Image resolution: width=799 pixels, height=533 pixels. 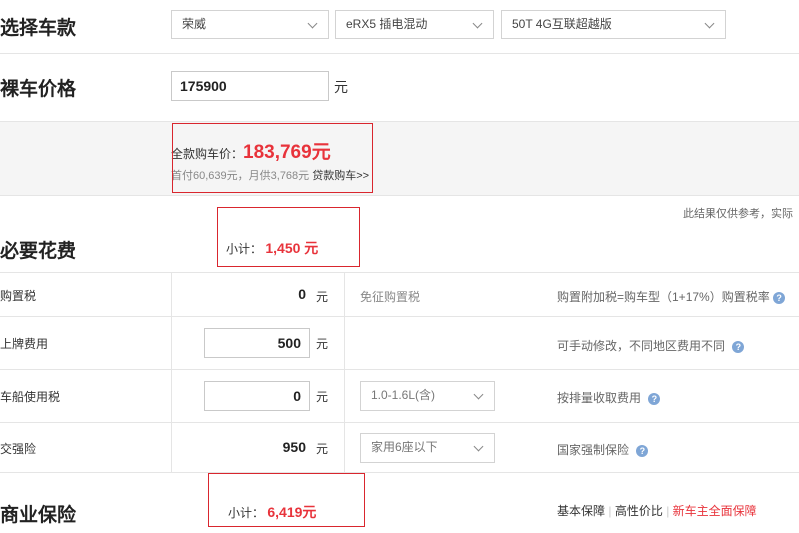 I want to click on purchase-tax-note: 购置附加税=购车型（1+17%）购置税率 ?, so click(x=671, y=296).